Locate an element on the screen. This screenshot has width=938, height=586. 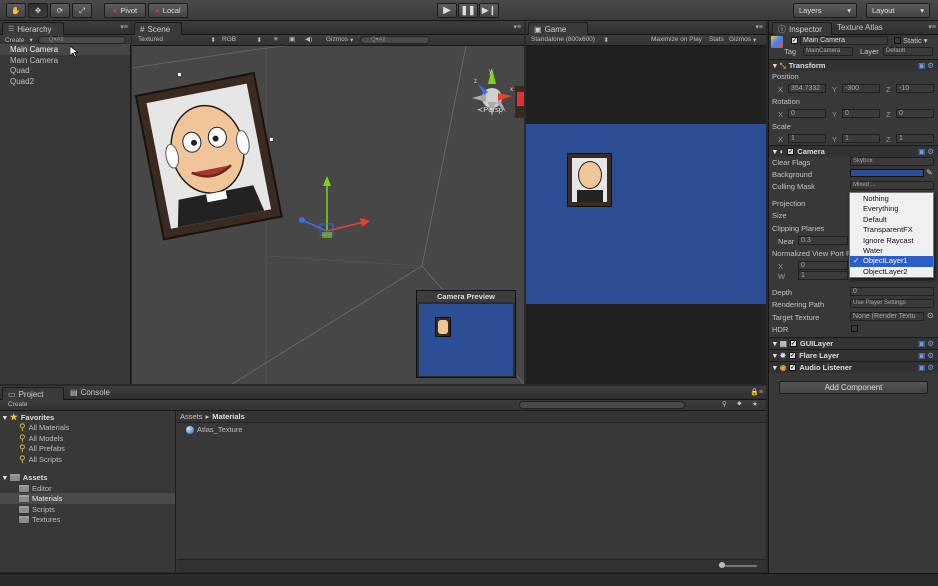
layer-dropdown: Default is located at coordinates (908, 51).